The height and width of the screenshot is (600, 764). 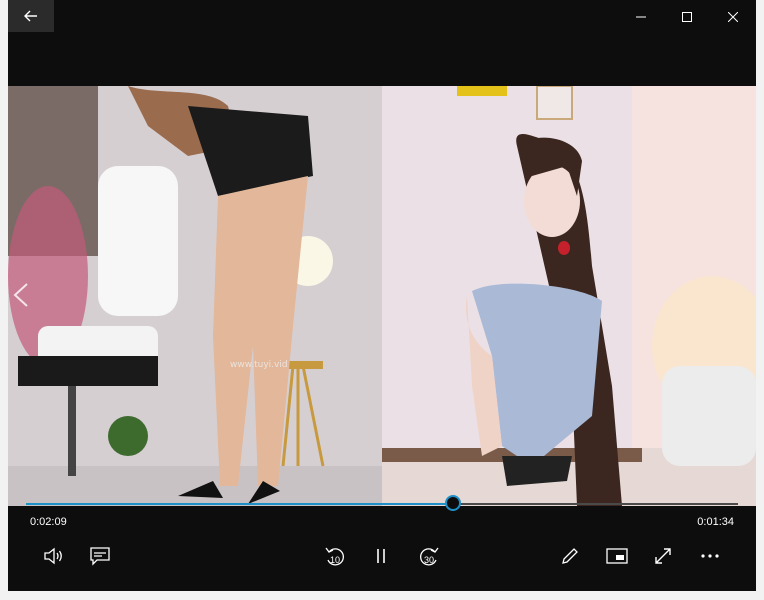 I want to click on more-options-button, so click(x=710, y=556).